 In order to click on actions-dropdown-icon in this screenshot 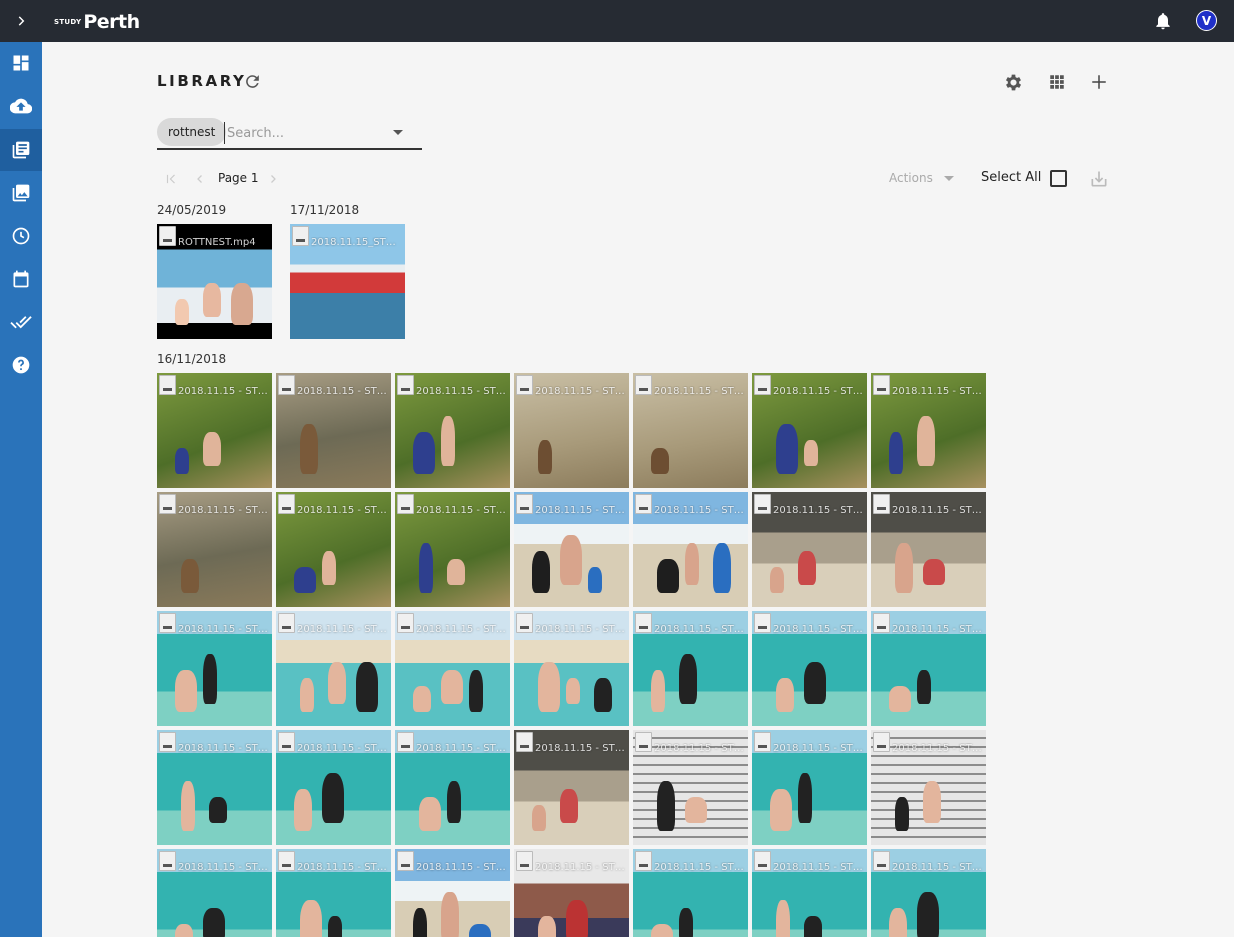, I will do `click(949, 178)`.